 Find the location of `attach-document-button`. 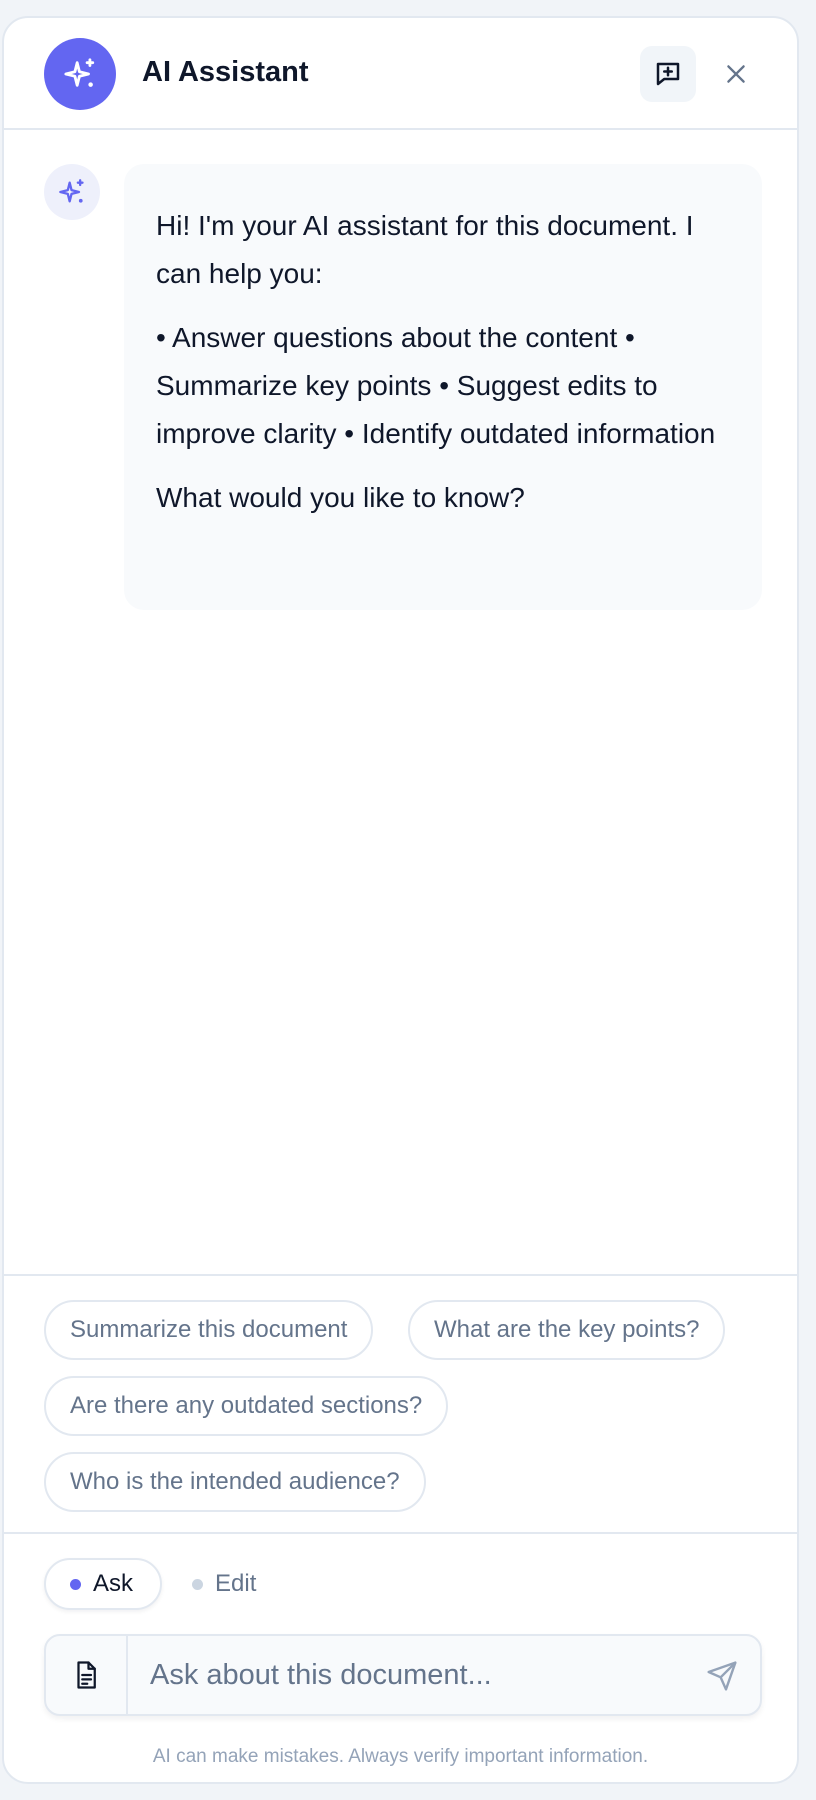

attach-document-button is located at coordinates (87, 1675).